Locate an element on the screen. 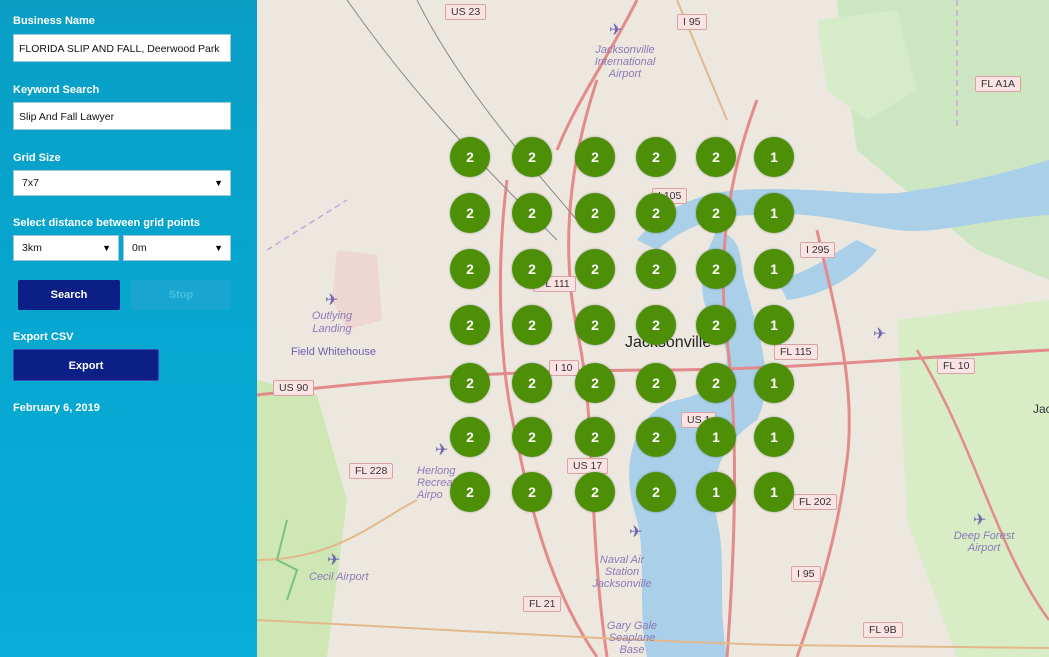  map-label-jac: Jac is located at coordinates (1041, 409).